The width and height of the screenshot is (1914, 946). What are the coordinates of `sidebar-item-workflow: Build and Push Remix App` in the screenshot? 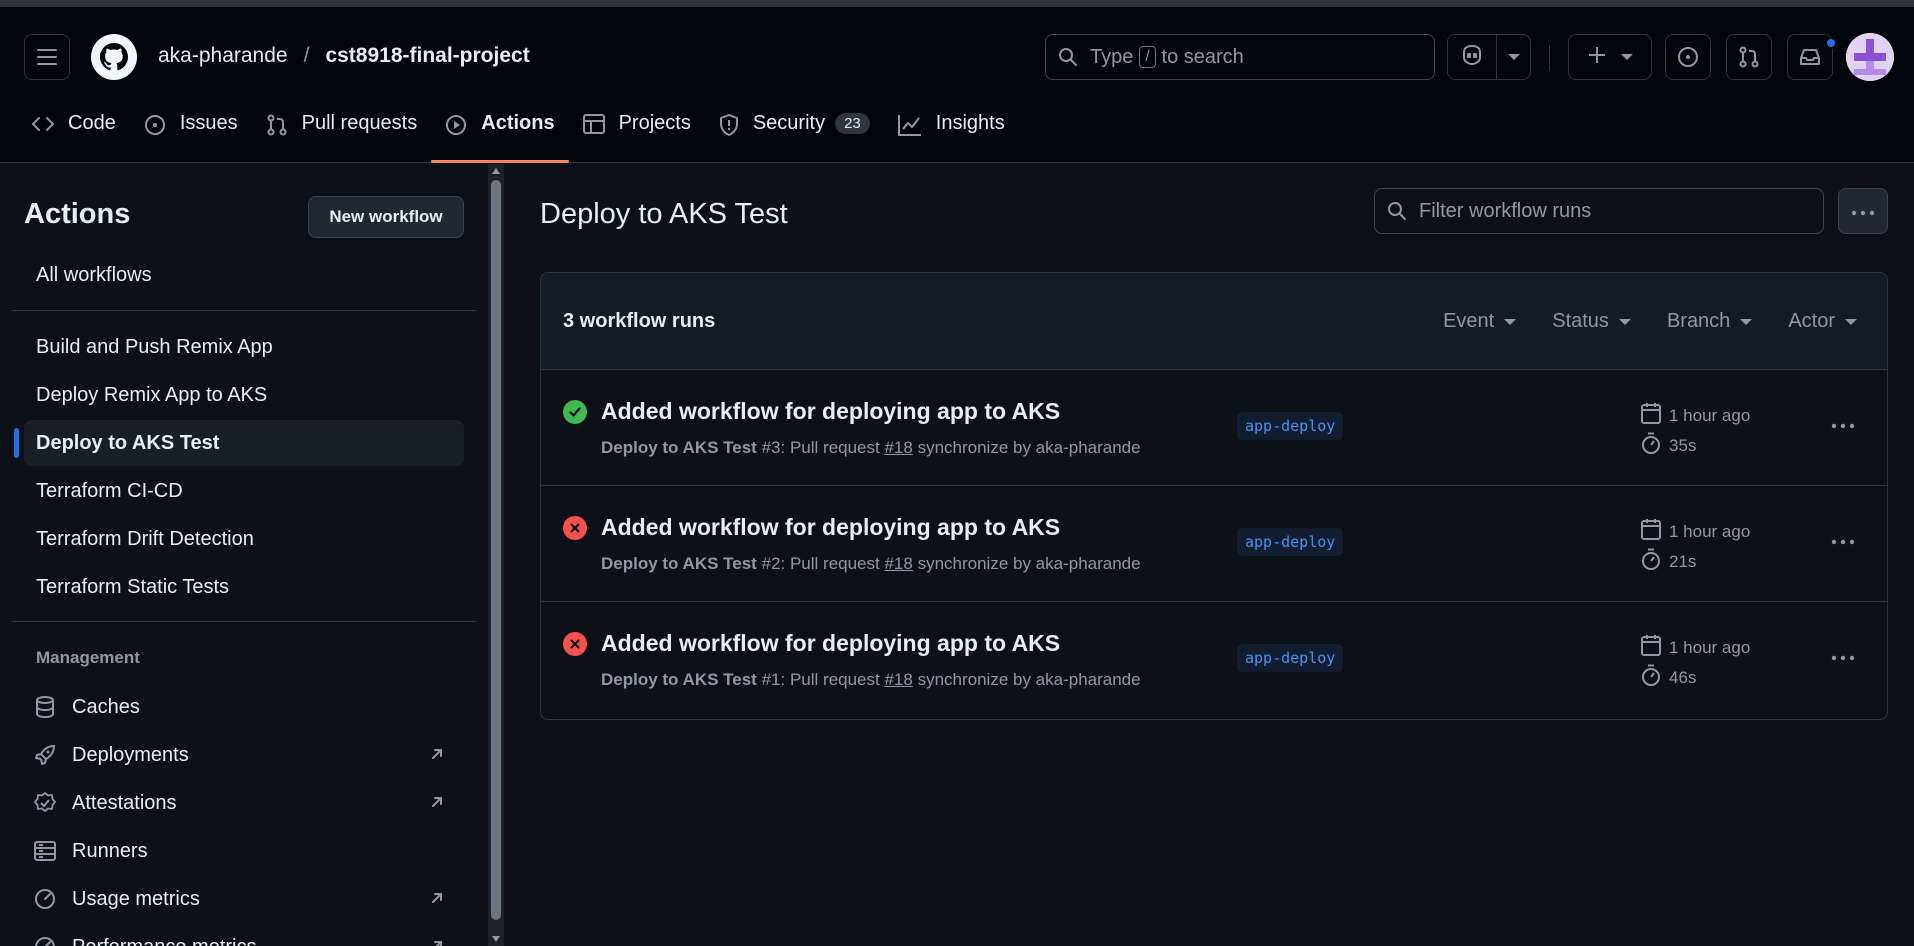 It's located at (244, 347).